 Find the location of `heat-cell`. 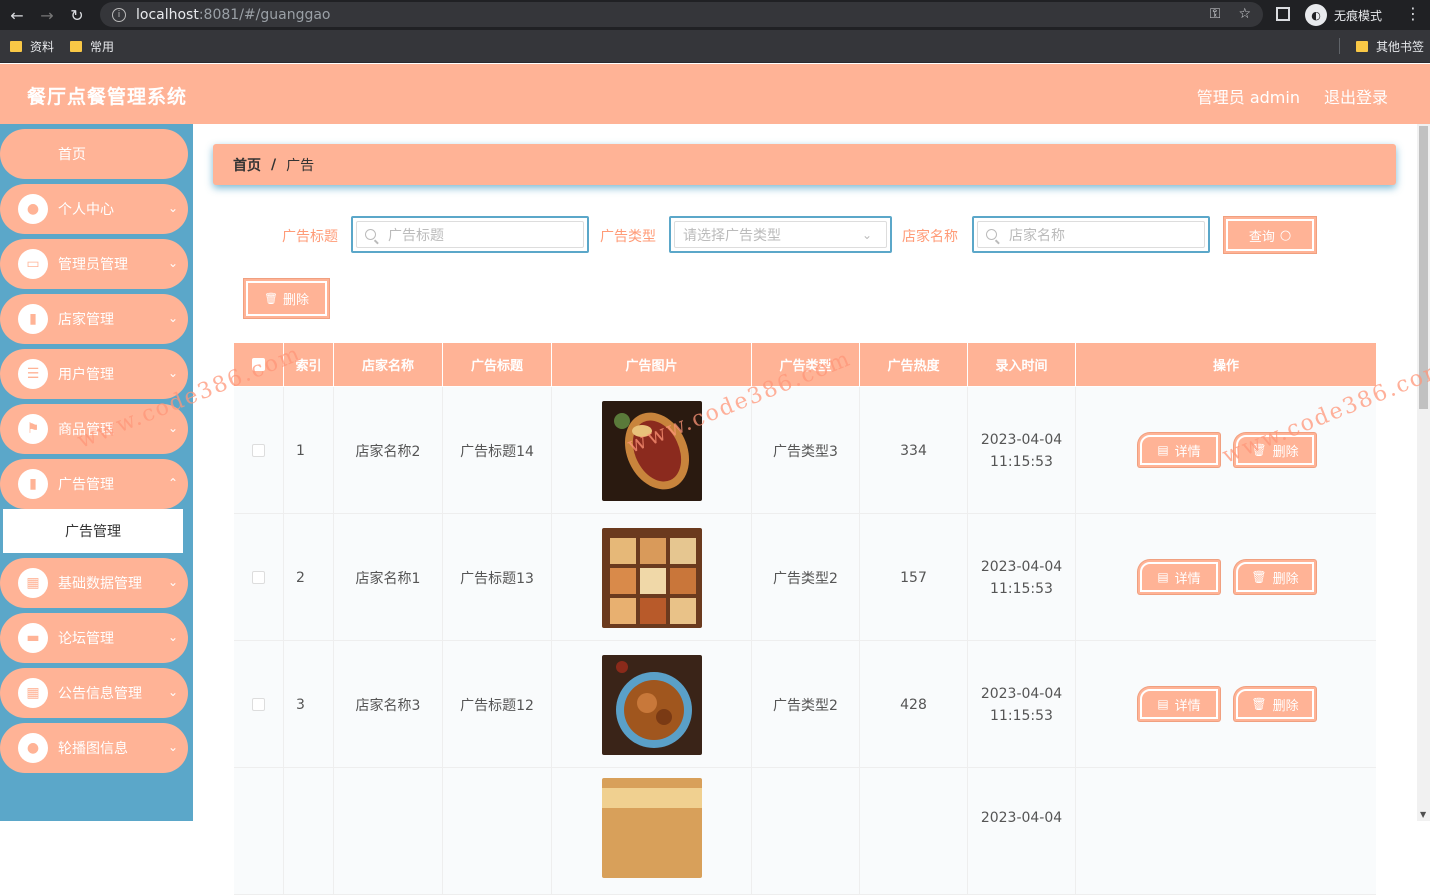

heat-cell is located at coordinates (914, 831).